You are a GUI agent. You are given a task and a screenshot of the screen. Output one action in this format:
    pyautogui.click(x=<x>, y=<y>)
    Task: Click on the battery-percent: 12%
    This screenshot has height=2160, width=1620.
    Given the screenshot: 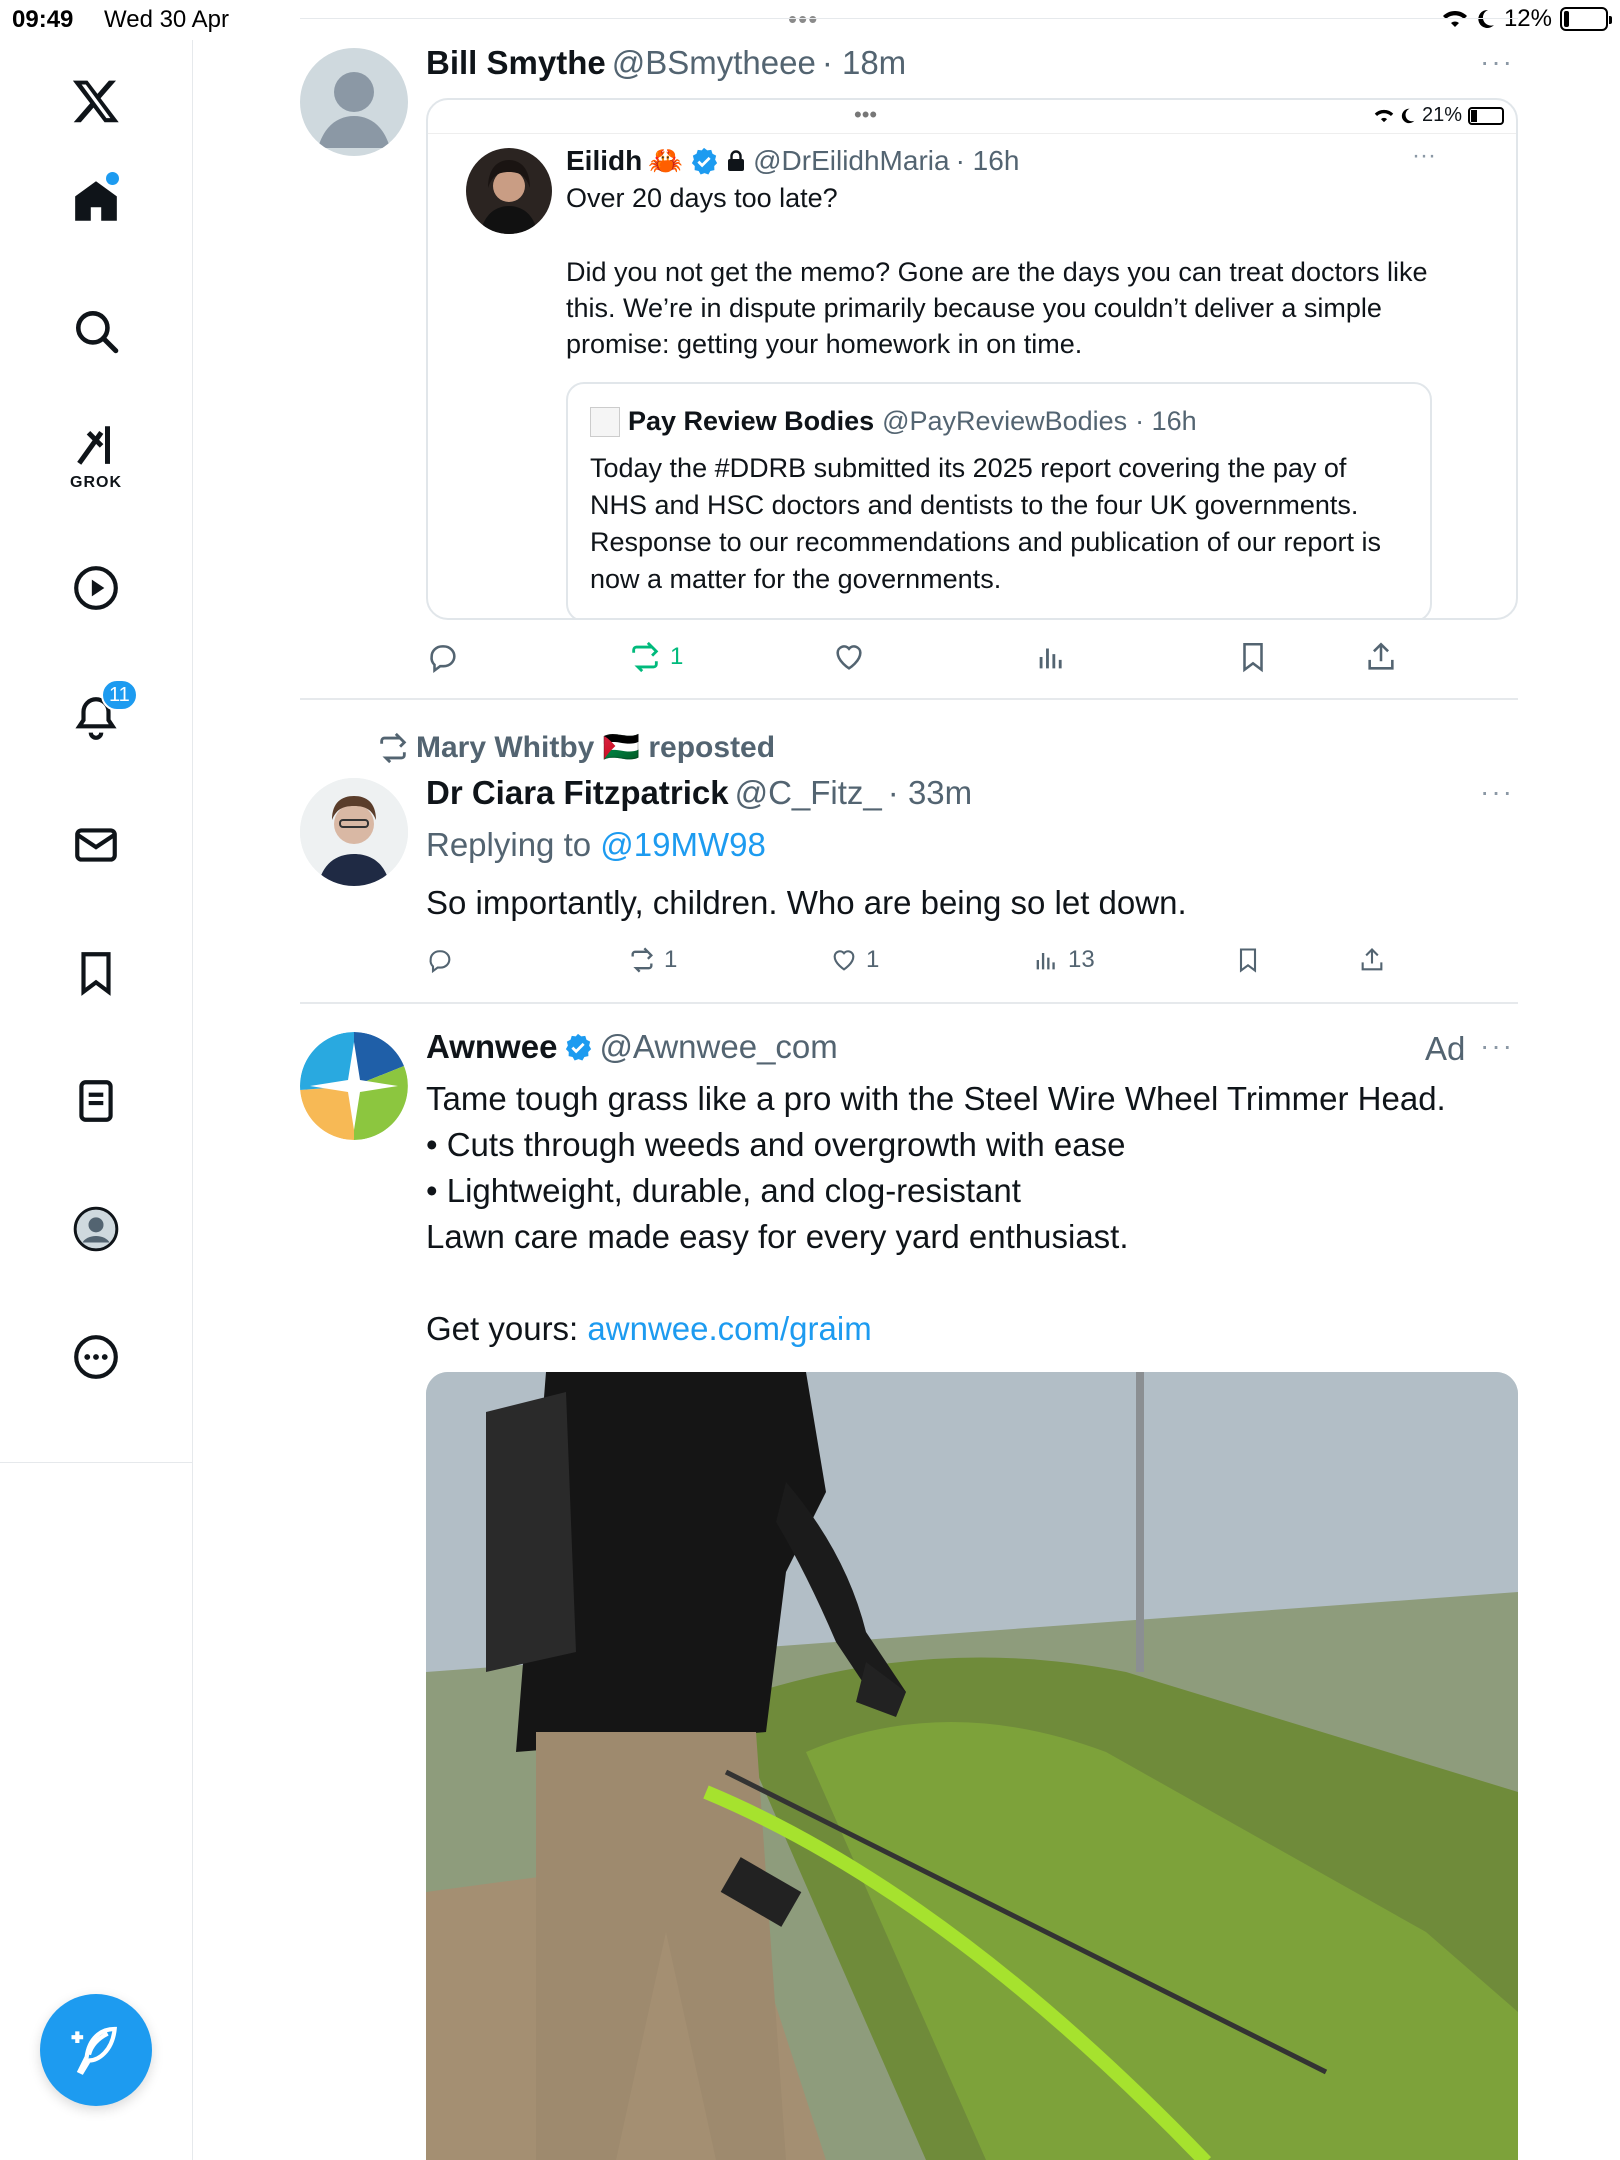 What is the action you would take?
    pyautogui.click(x=1527, y=18)
    